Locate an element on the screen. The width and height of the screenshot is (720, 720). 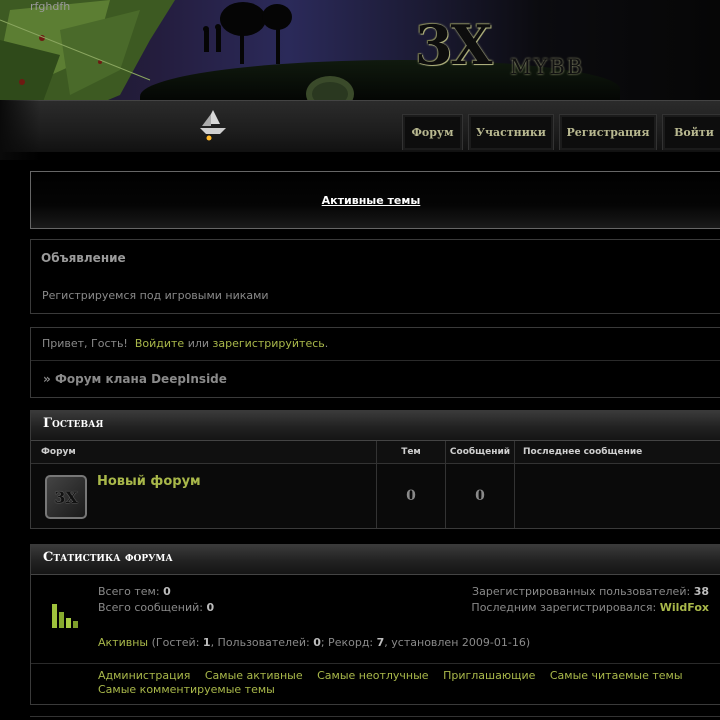
breadcrumb: » Форум клана DeepInside is located at coordinates (135, 379).